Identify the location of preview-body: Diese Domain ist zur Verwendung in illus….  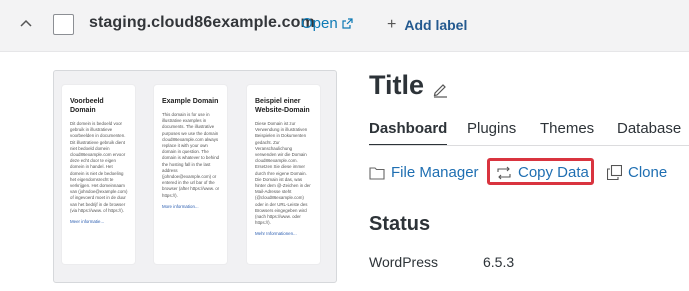
(283, 173).